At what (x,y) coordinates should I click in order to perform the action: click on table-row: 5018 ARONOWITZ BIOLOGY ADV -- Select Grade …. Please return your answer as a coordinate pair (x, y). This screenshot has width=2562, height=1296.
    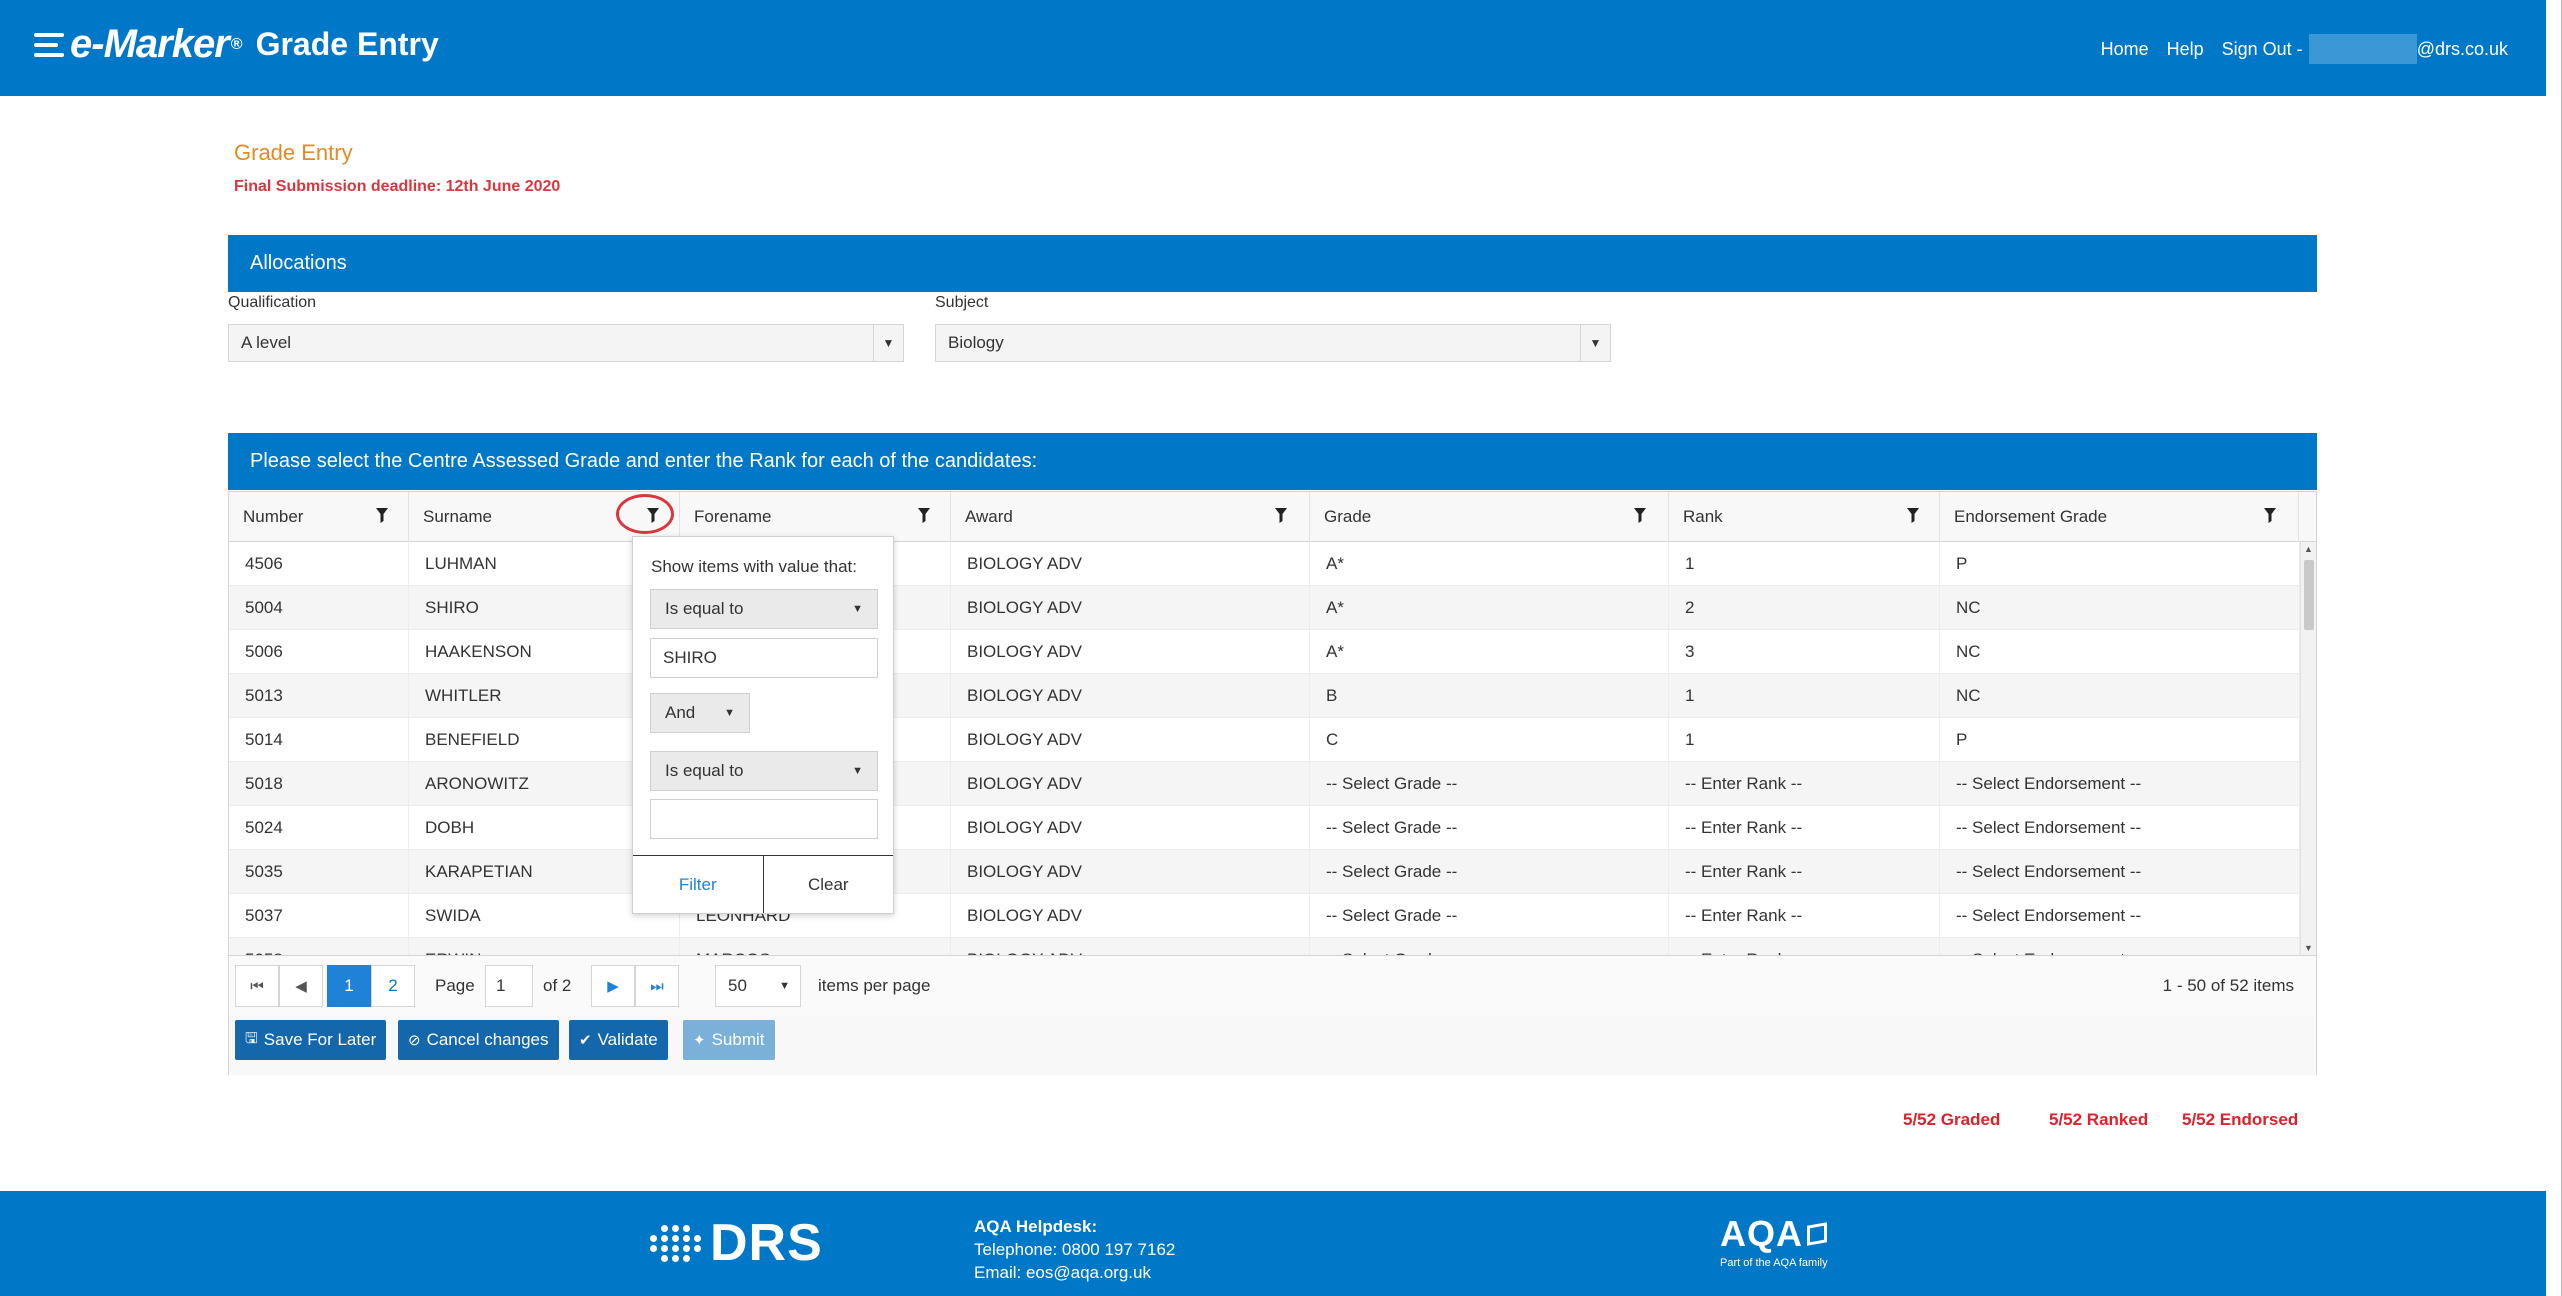
    Looking at the image, I should click on (1264, 784).